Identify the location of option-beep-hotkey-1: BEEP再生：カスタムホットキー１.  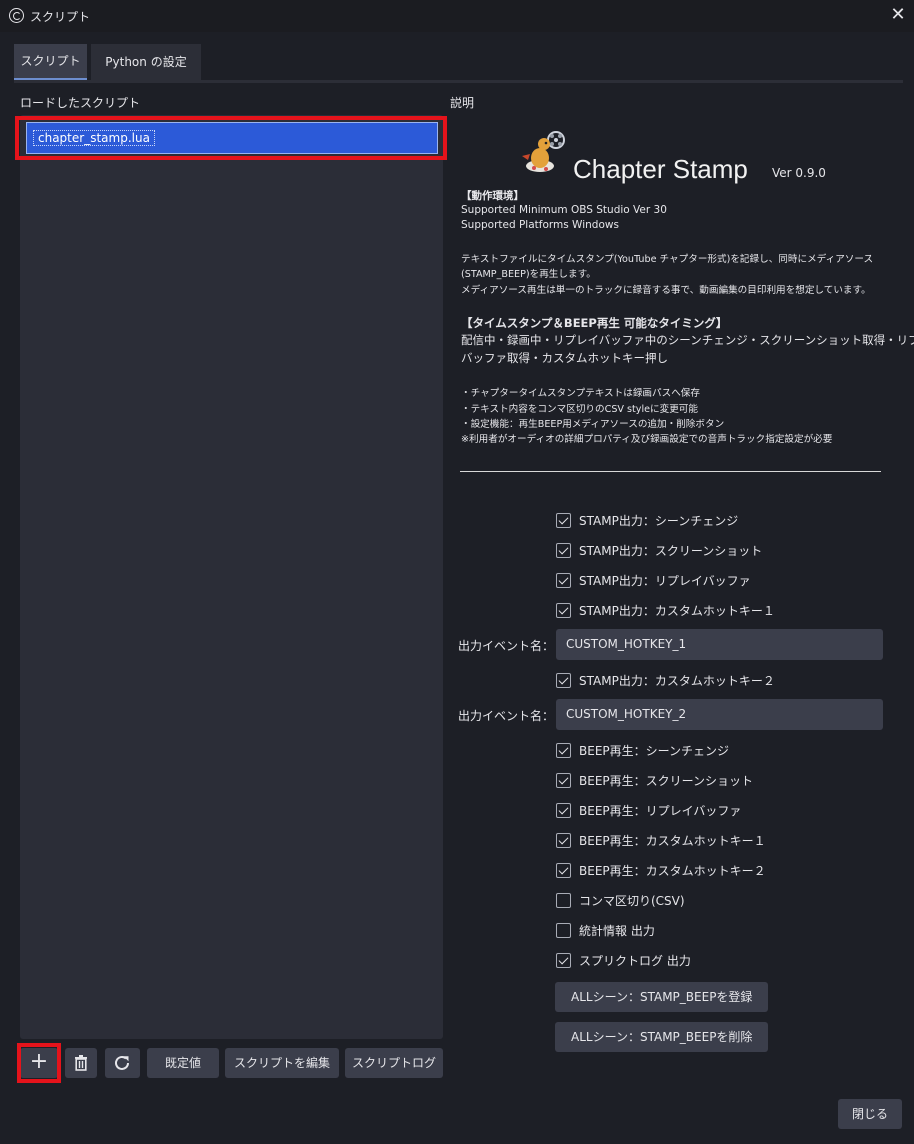
(661, 840).